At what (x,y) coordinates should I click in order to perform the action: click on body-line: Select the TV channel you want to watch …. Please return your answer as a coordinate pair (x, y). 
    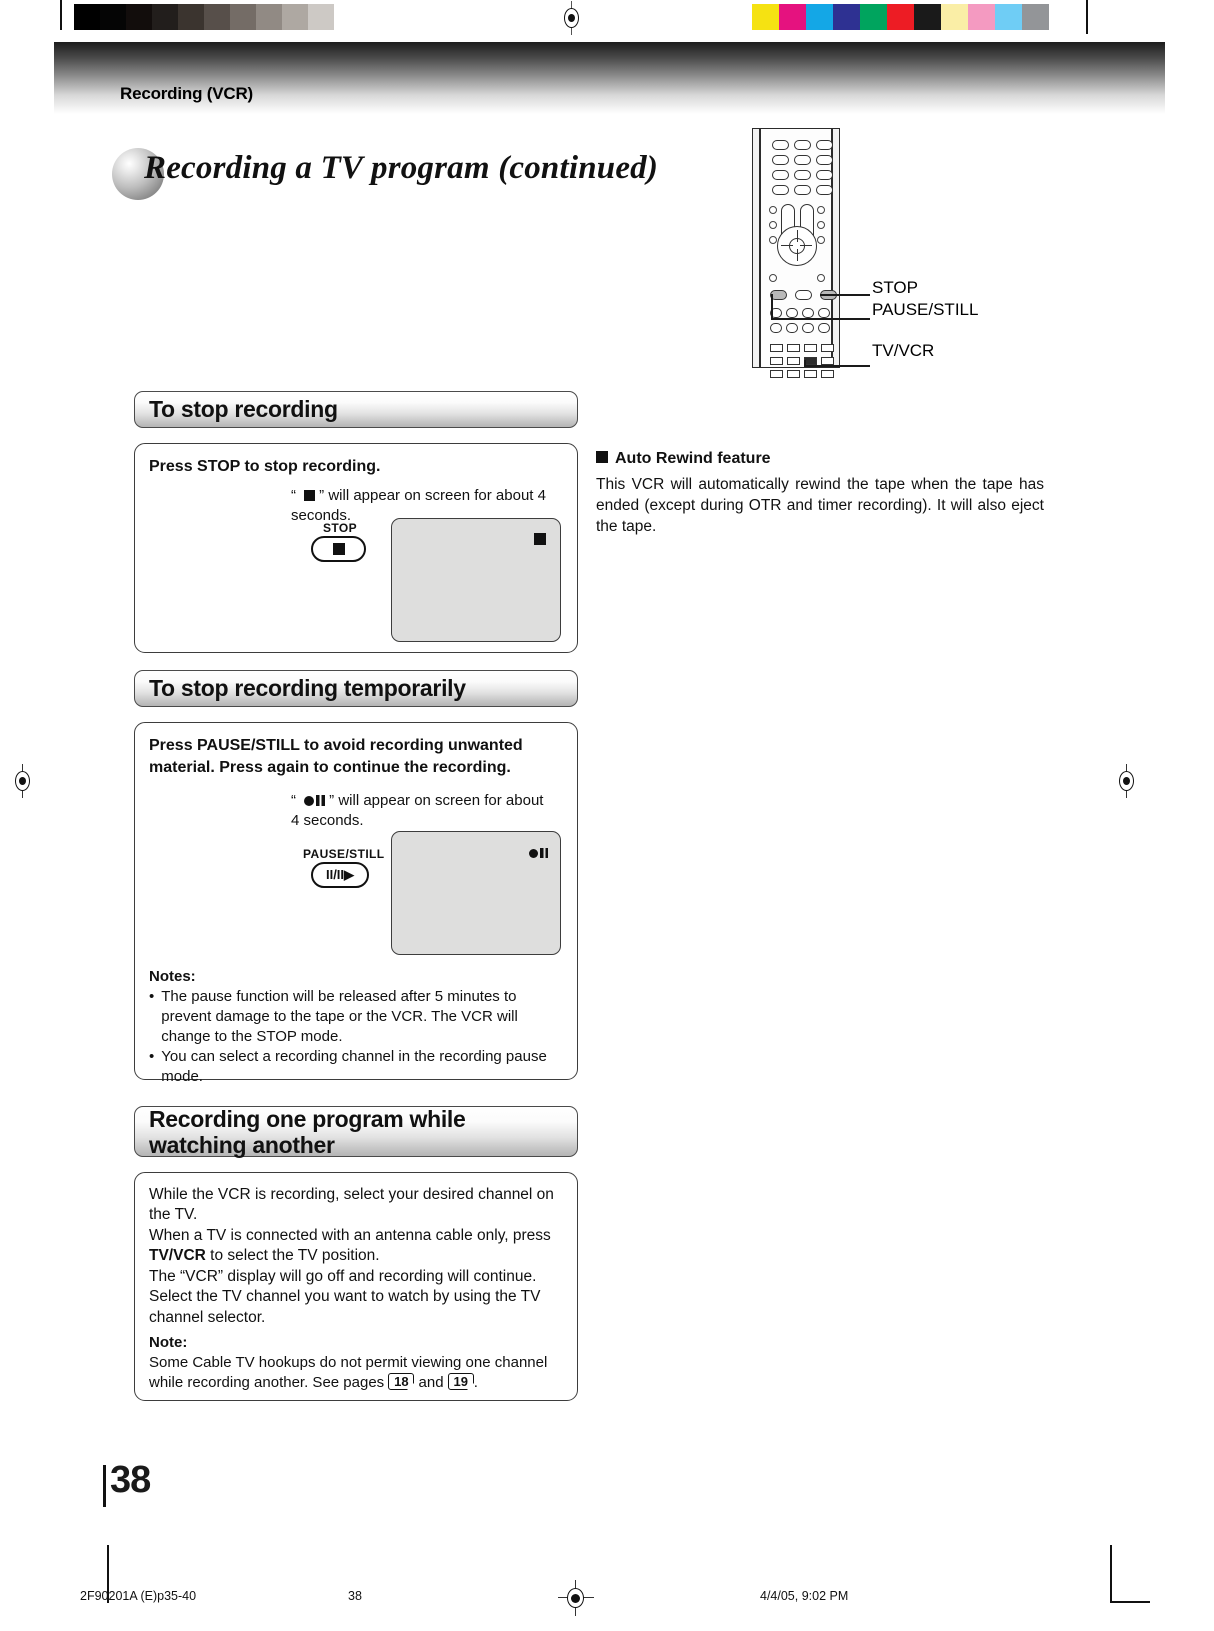
    Looking at the image, I should click on (345, 1307).